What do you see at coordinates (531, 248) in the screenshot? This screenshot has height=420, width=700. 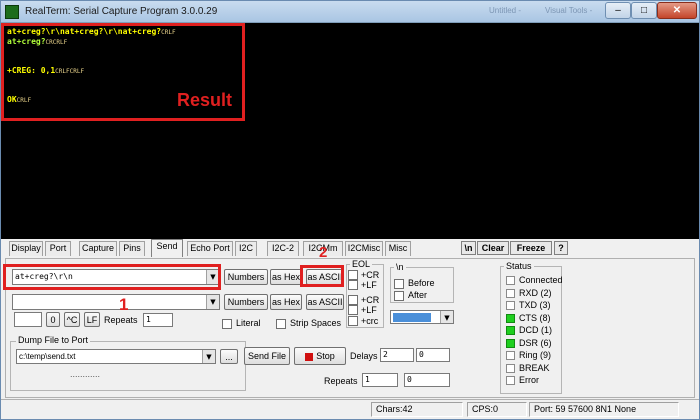 I see `freeze-button: Freeze` at bounding box center [531, 248].